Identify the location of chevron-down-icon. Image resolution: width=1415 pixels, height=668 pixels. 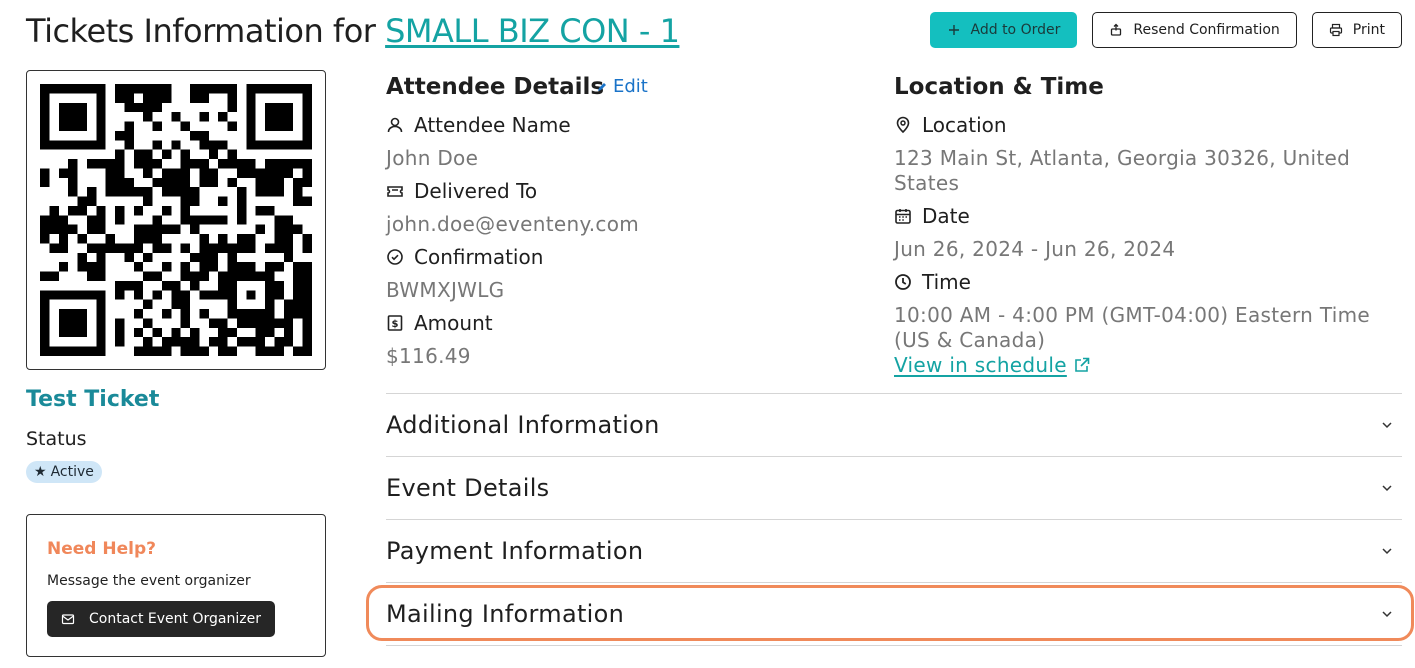
(1387, 488).